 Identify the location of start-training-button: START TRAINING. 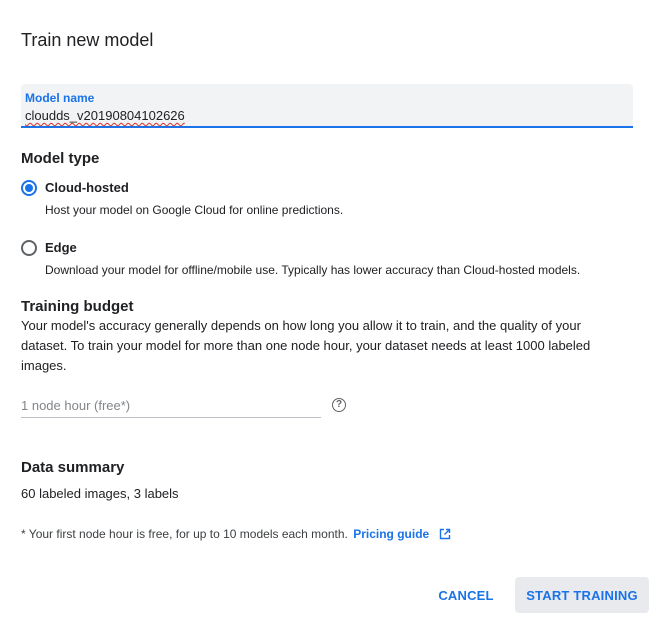
(582, 595).